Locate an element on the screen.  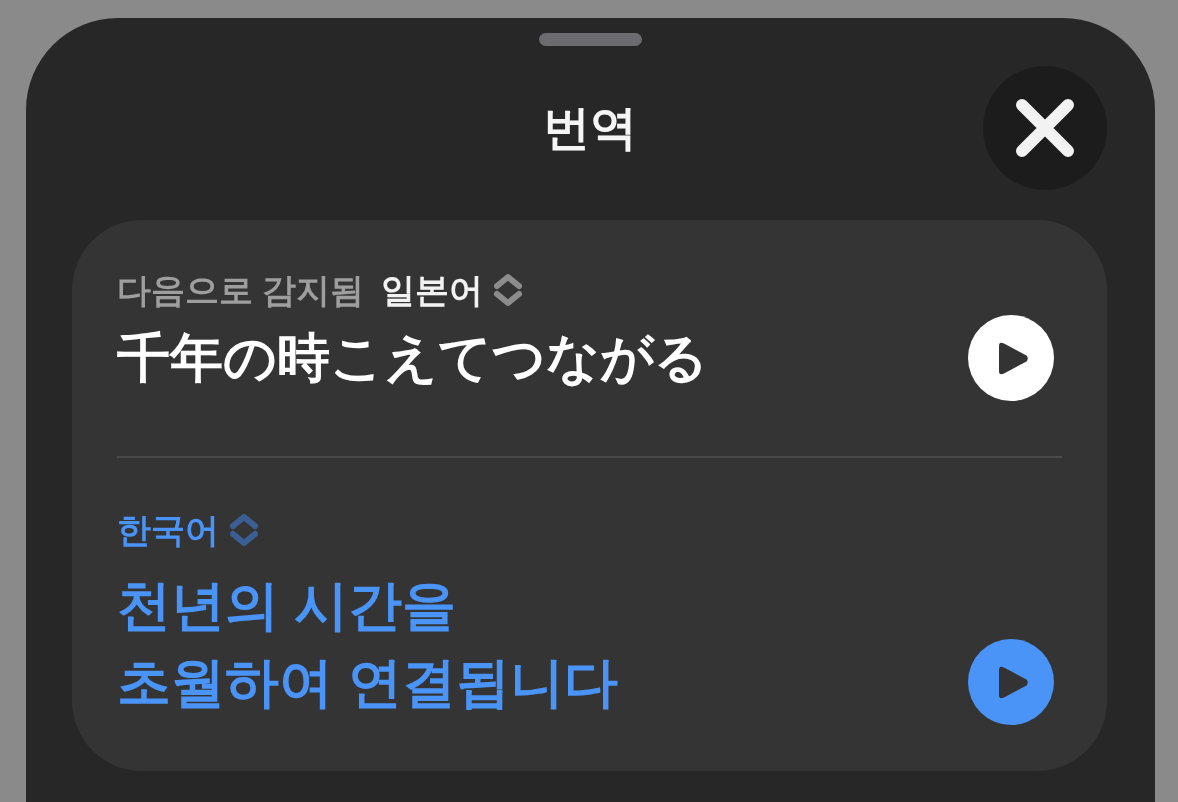
source-text: 千年の時こえてつながる is located at coordinates (412, 358).